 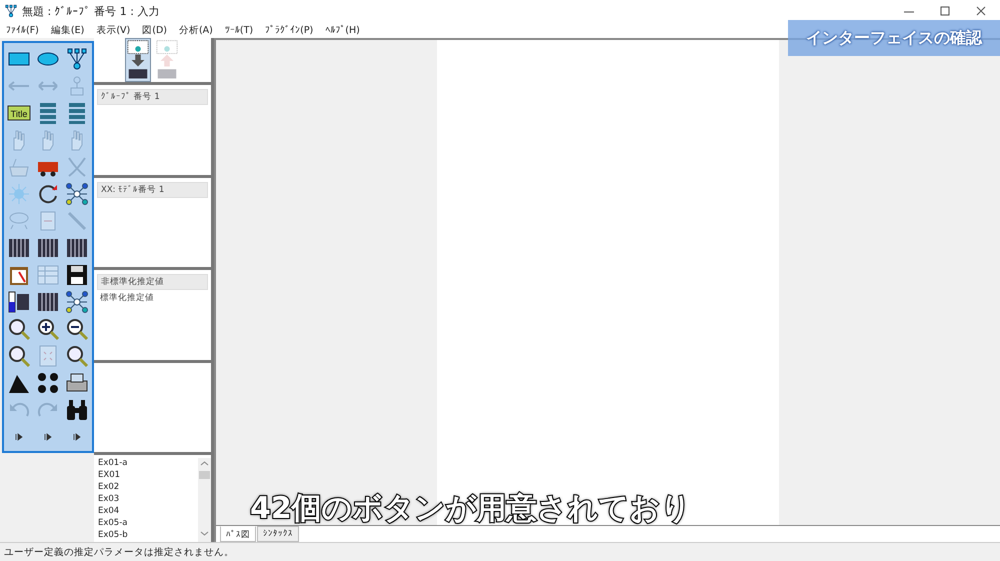 I want to click on file-item: Ex05-b, so click(x=148, y=536).